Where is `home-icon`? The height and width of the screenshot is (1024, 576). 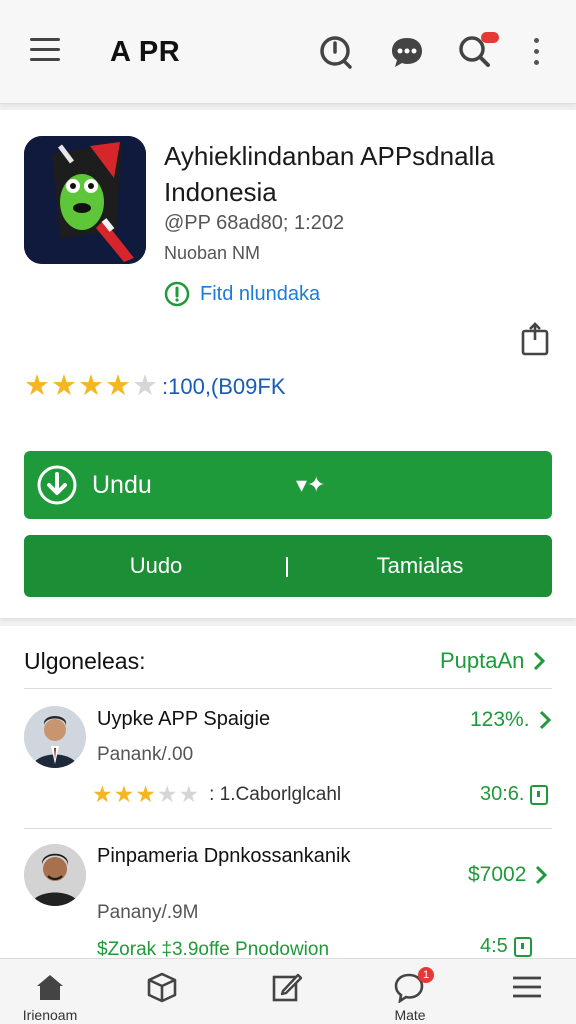 home-icon is located at coordinates (50, 987).